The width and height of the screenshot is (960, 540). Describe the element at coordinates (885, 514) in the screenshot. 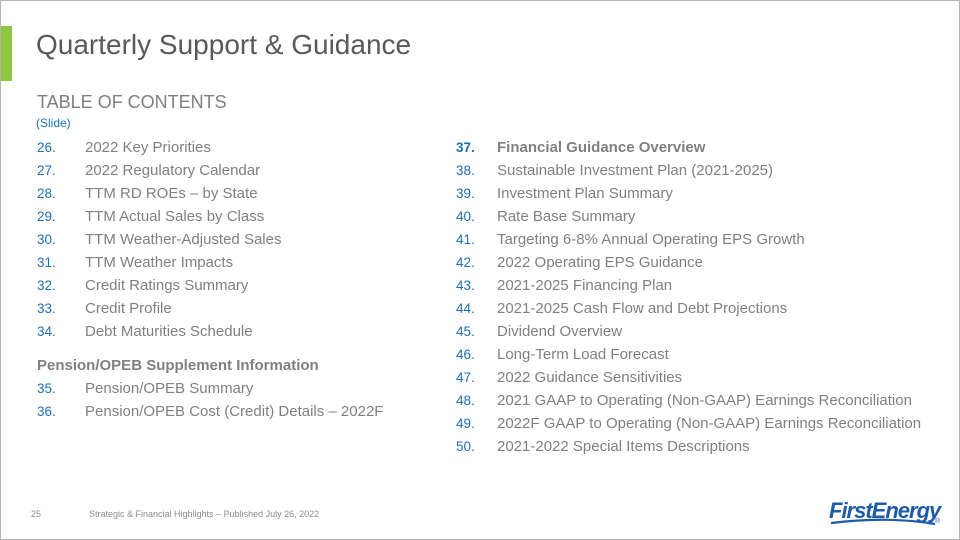

I see `firstenergy-logo: FirstEnergy ®` at that location.